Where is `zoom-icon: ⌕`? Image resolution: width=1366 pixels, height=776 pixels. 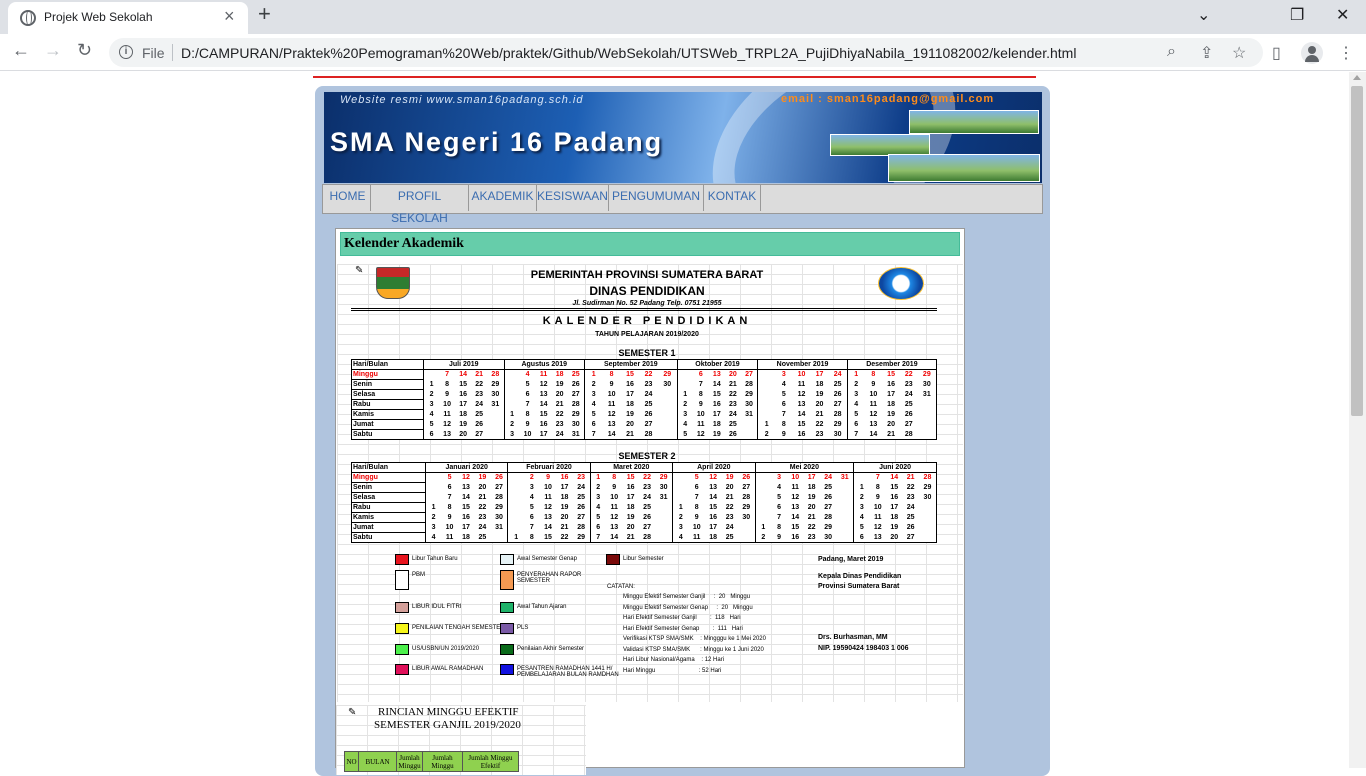
zoom-icon: ⌕ is located at coordinates (1171, 52).